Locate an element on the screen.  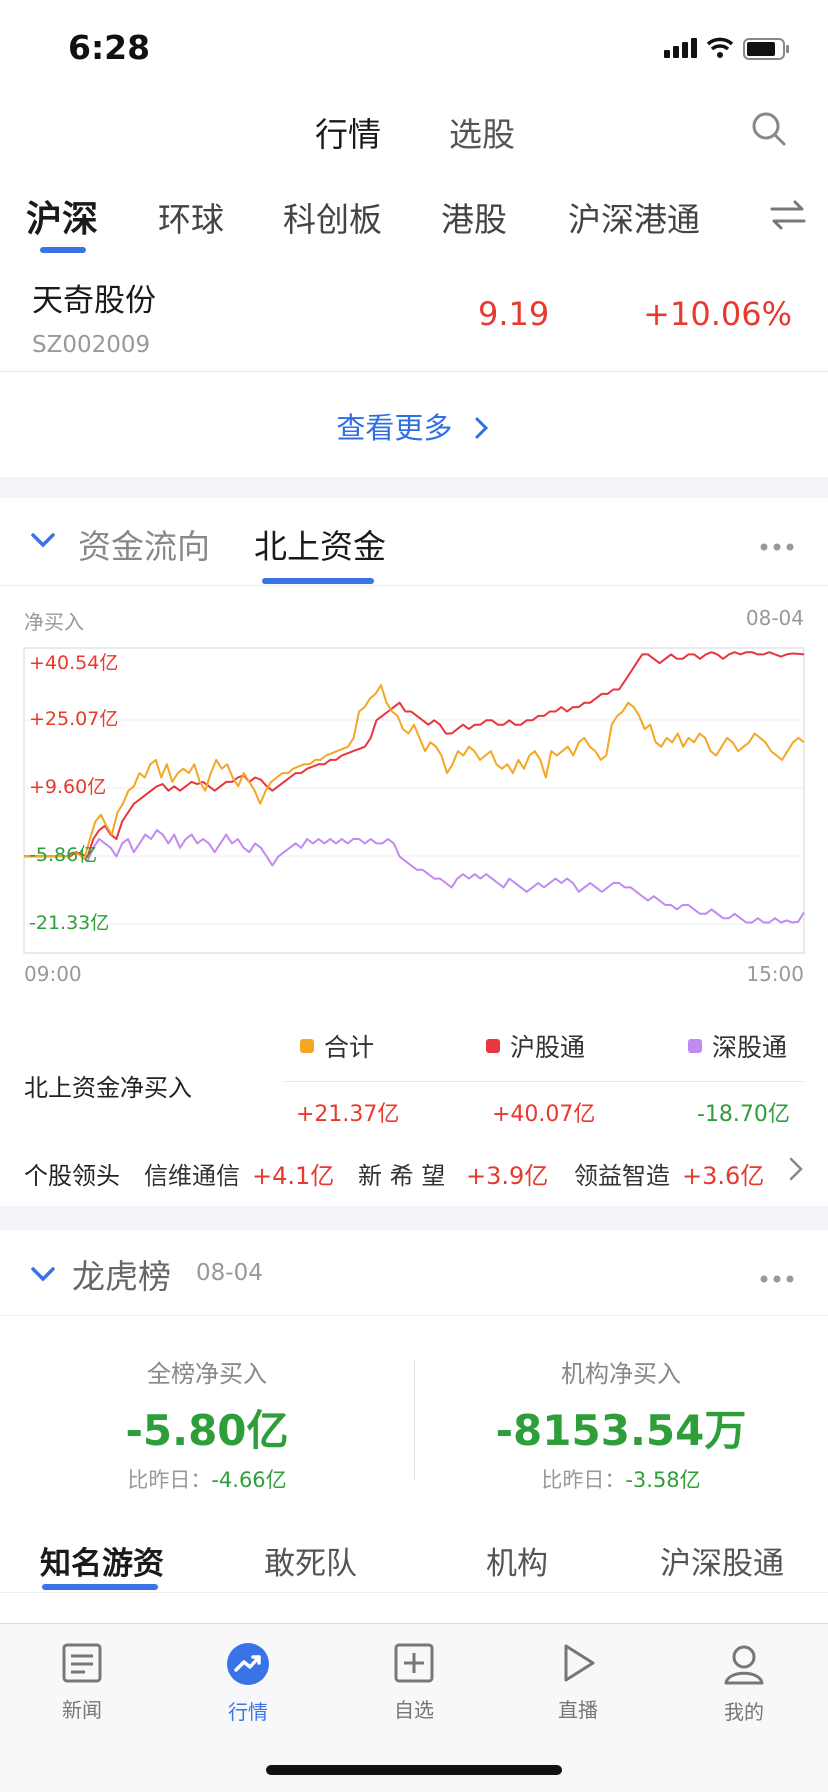
market-tab-hushen: 沪深 is located at coordinates (62, 216).